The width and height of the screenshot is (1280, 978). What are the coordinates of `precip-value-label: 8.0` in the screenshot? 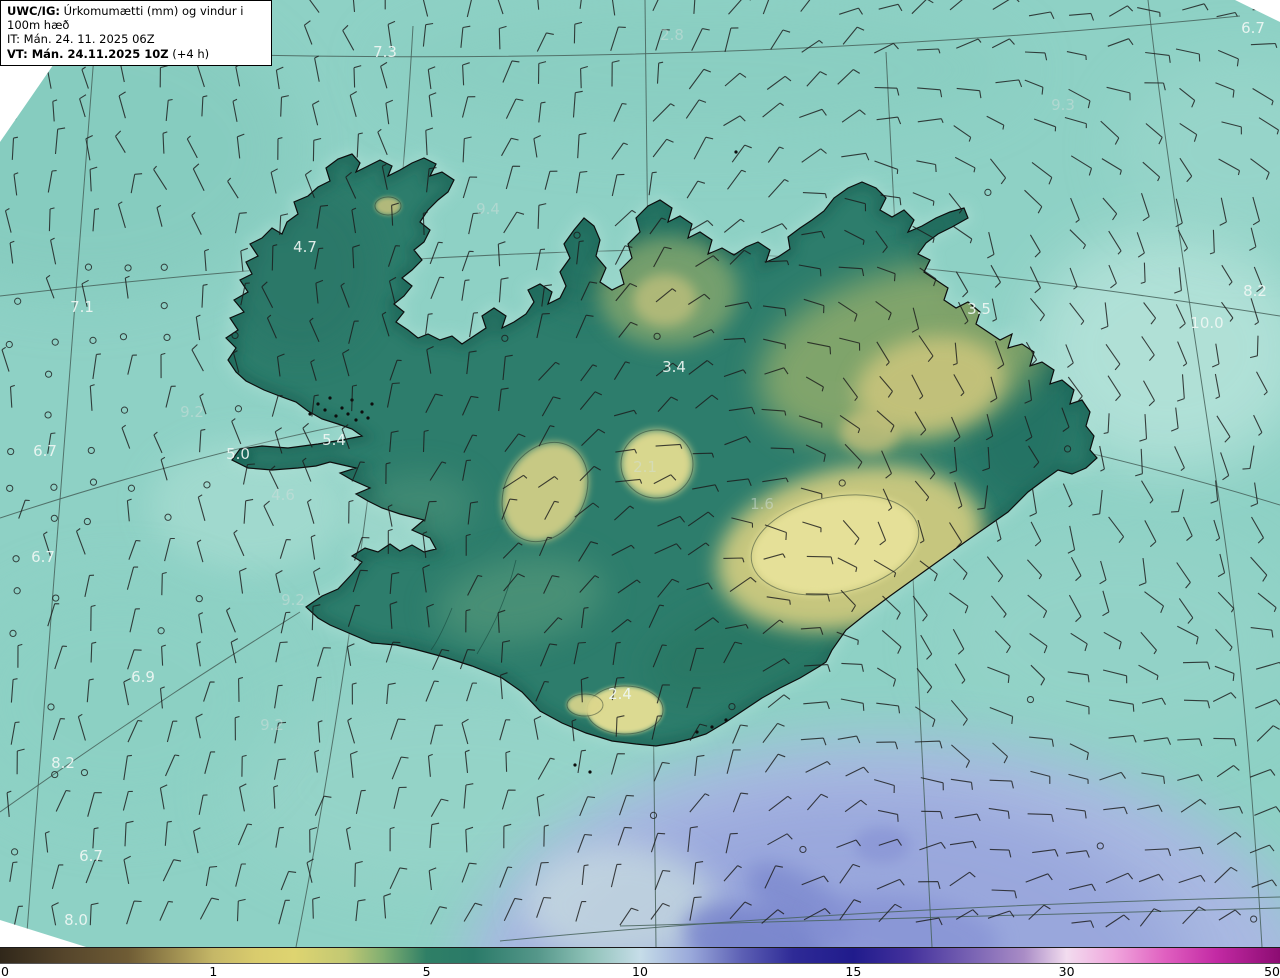 It's located at (76, 920).